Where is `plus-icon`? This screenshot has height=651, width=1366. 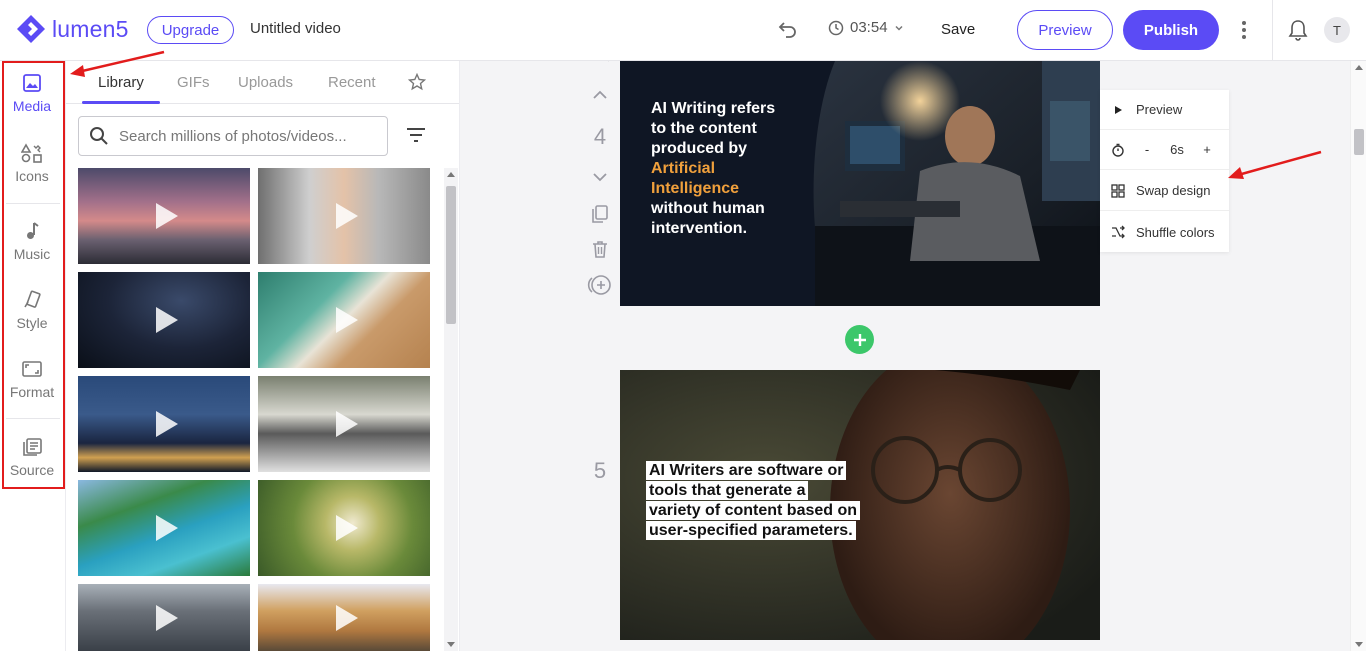 plus-icon is located at coordinates (859, 339).